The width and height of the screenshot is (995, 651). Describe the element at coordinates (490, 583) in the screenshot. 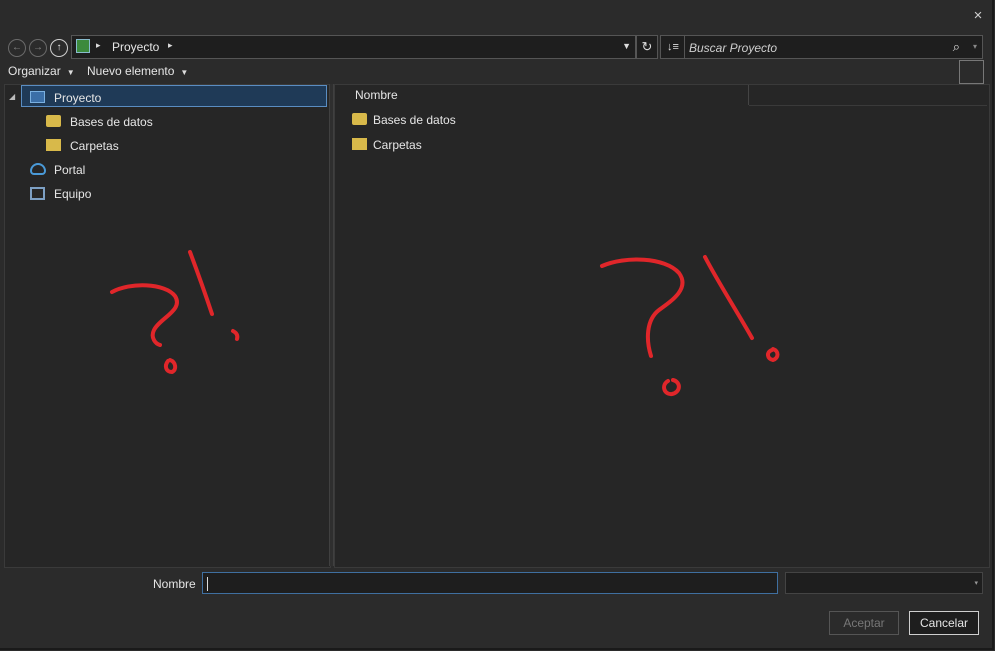

I see `name-field` at that location.